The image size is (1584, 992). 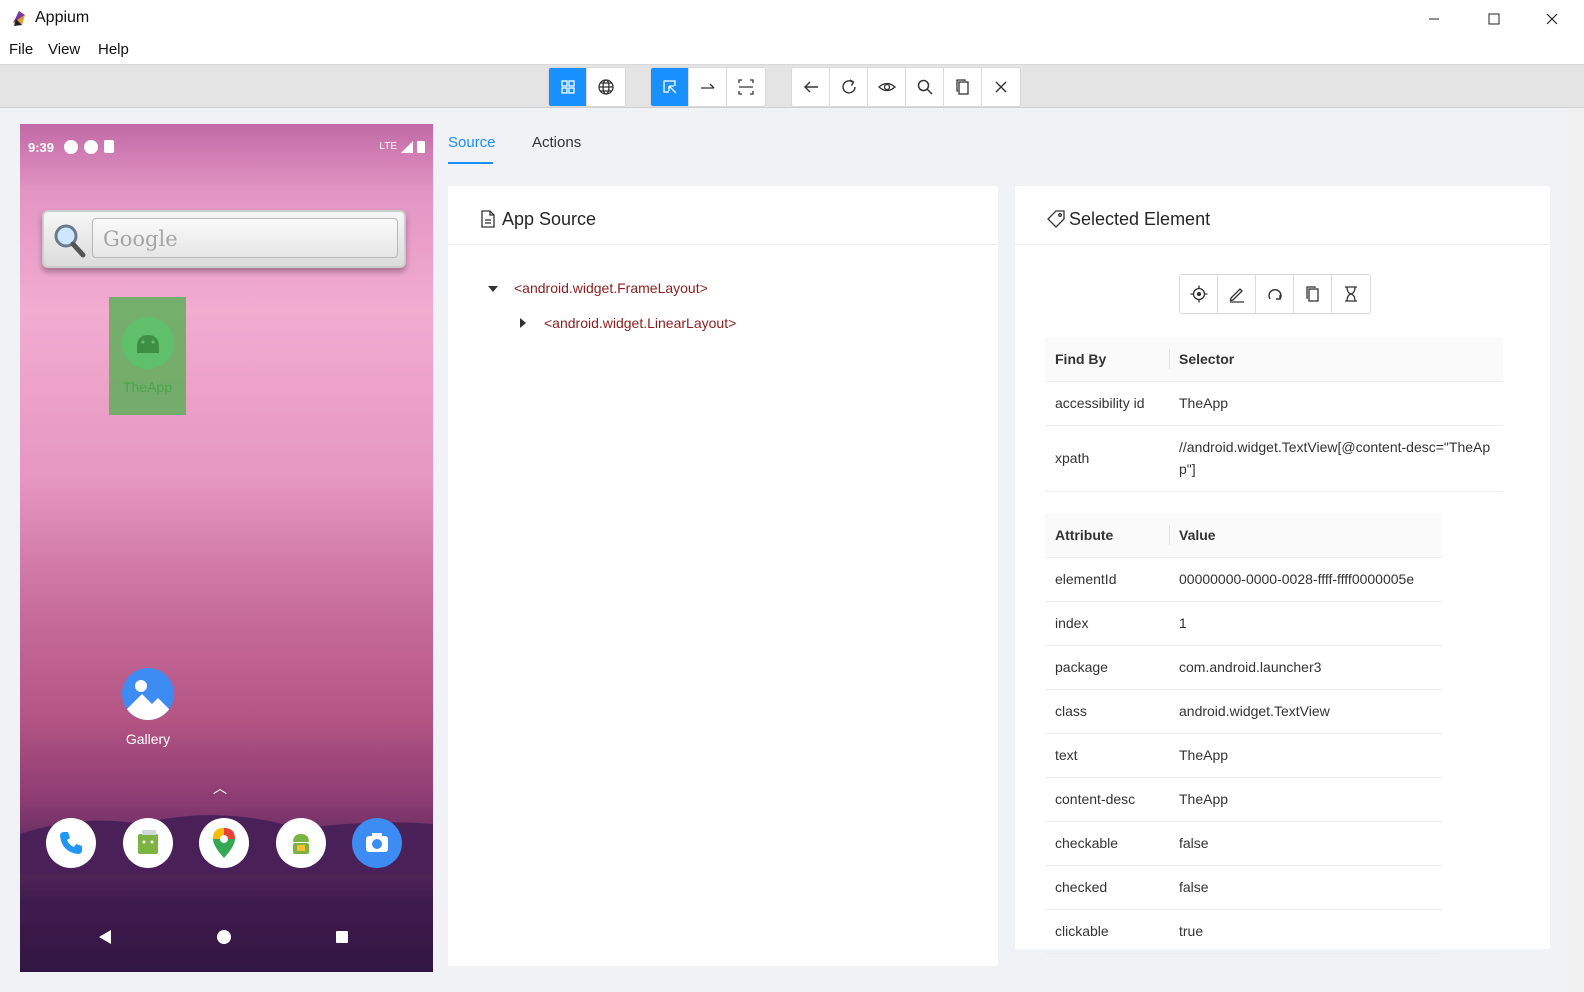 What do you see at coordinates (245, 238) in the screenshot?
I see `google-search-input: Google` at bounding box center [245, 238].